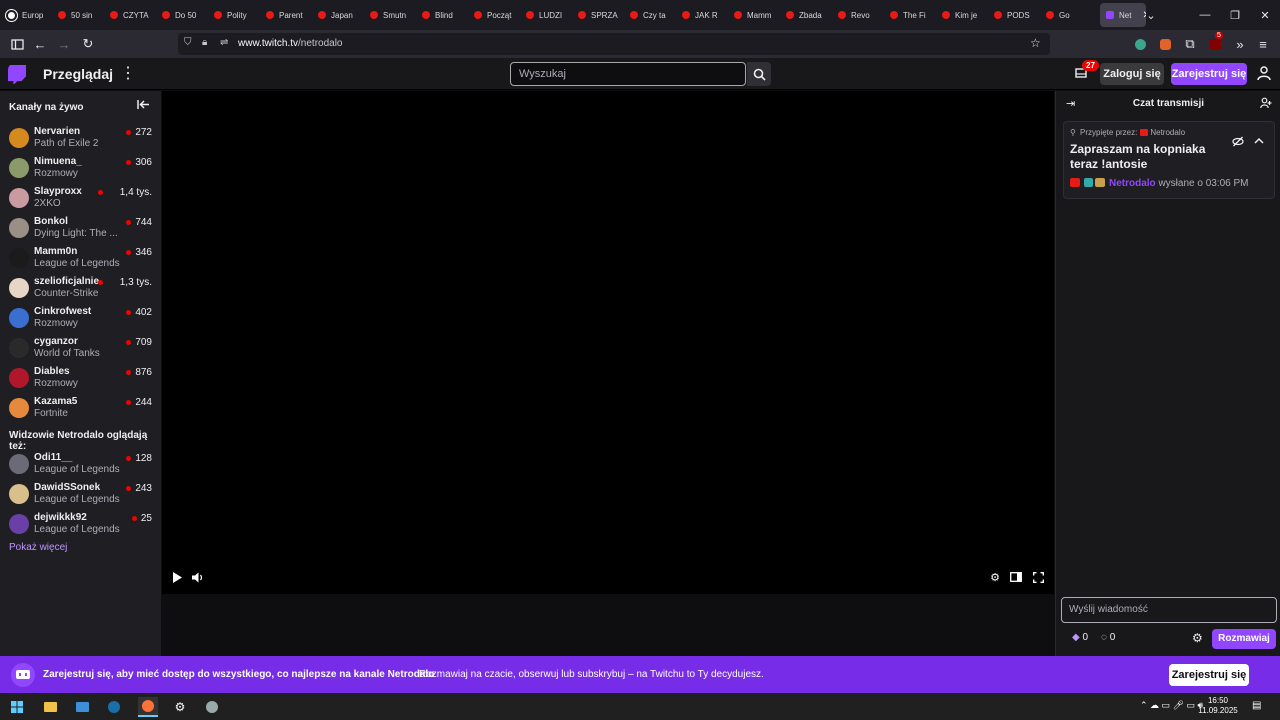 This screenshot has width=1280, height=720. What do you see at coordinates (1132, 74) in the screenshot?
I see `login-button: Zaloguj się` at bounding box center [1132, 74].